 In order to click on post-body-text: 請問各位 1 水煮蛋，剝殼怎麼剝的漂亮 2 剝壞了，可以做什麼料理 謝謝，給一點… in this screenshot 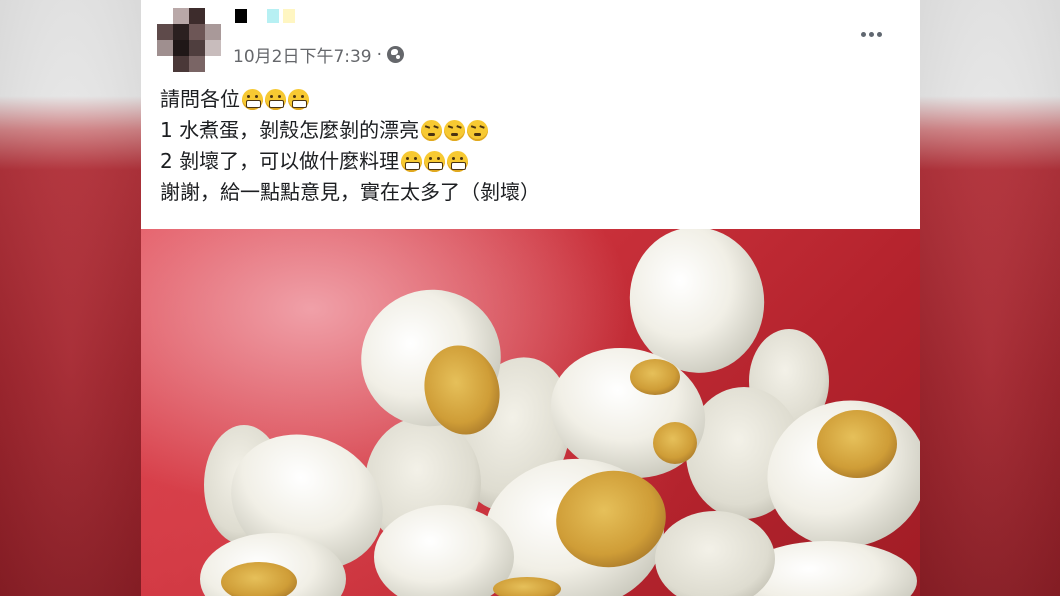, I will do `click(350, 146)`.